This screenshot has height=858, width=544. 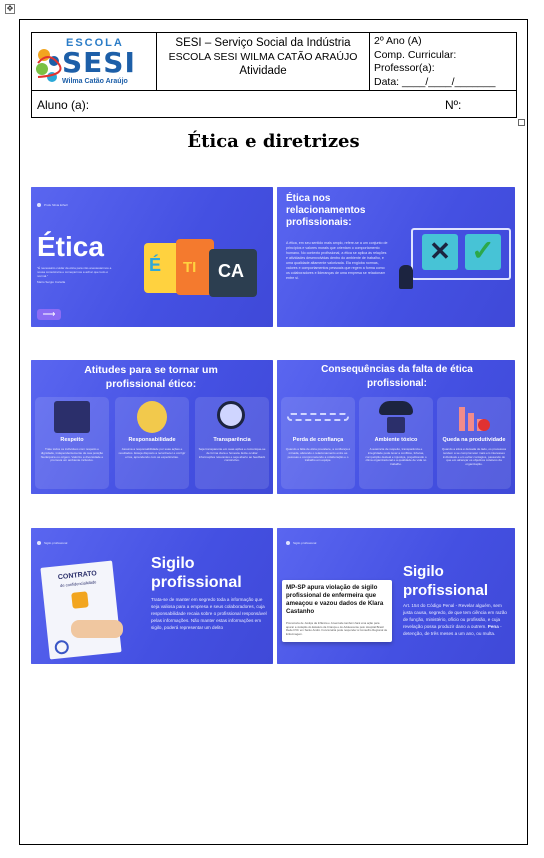 I want to click on x-mark-icon: ✕, so click(x=440, y=252).